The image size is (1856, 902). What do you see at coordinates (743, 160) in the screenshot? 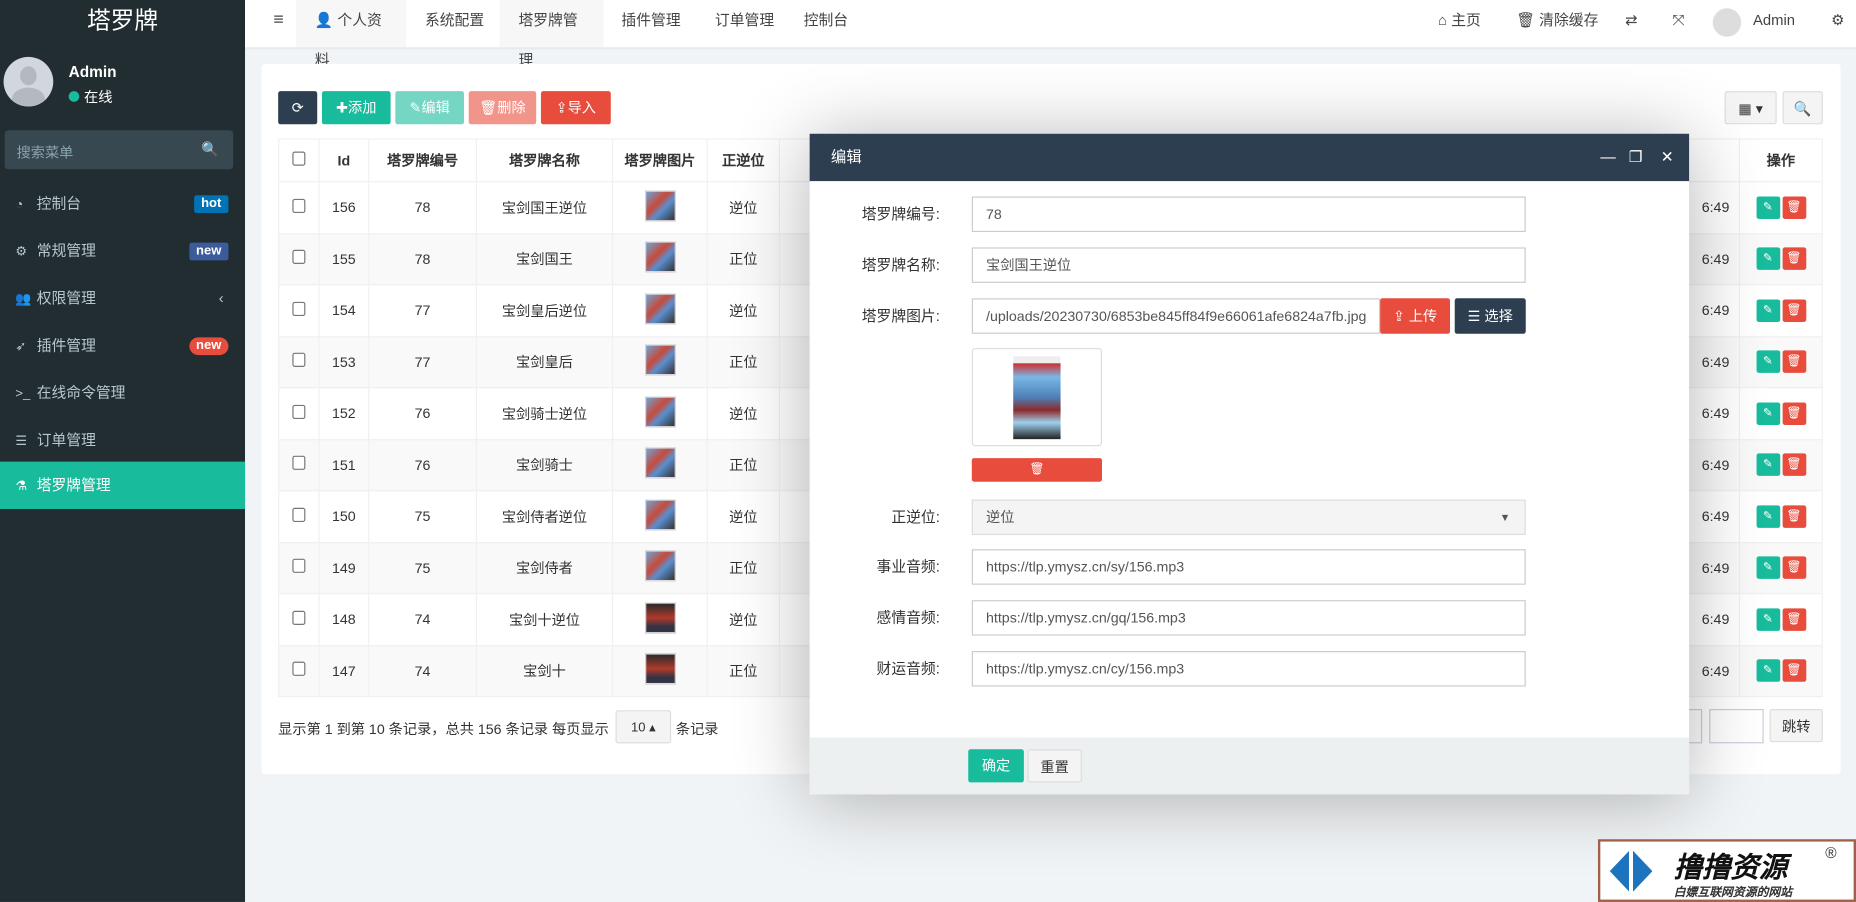
I see `col-position: 正逆位` at bounding box center [743, 160].